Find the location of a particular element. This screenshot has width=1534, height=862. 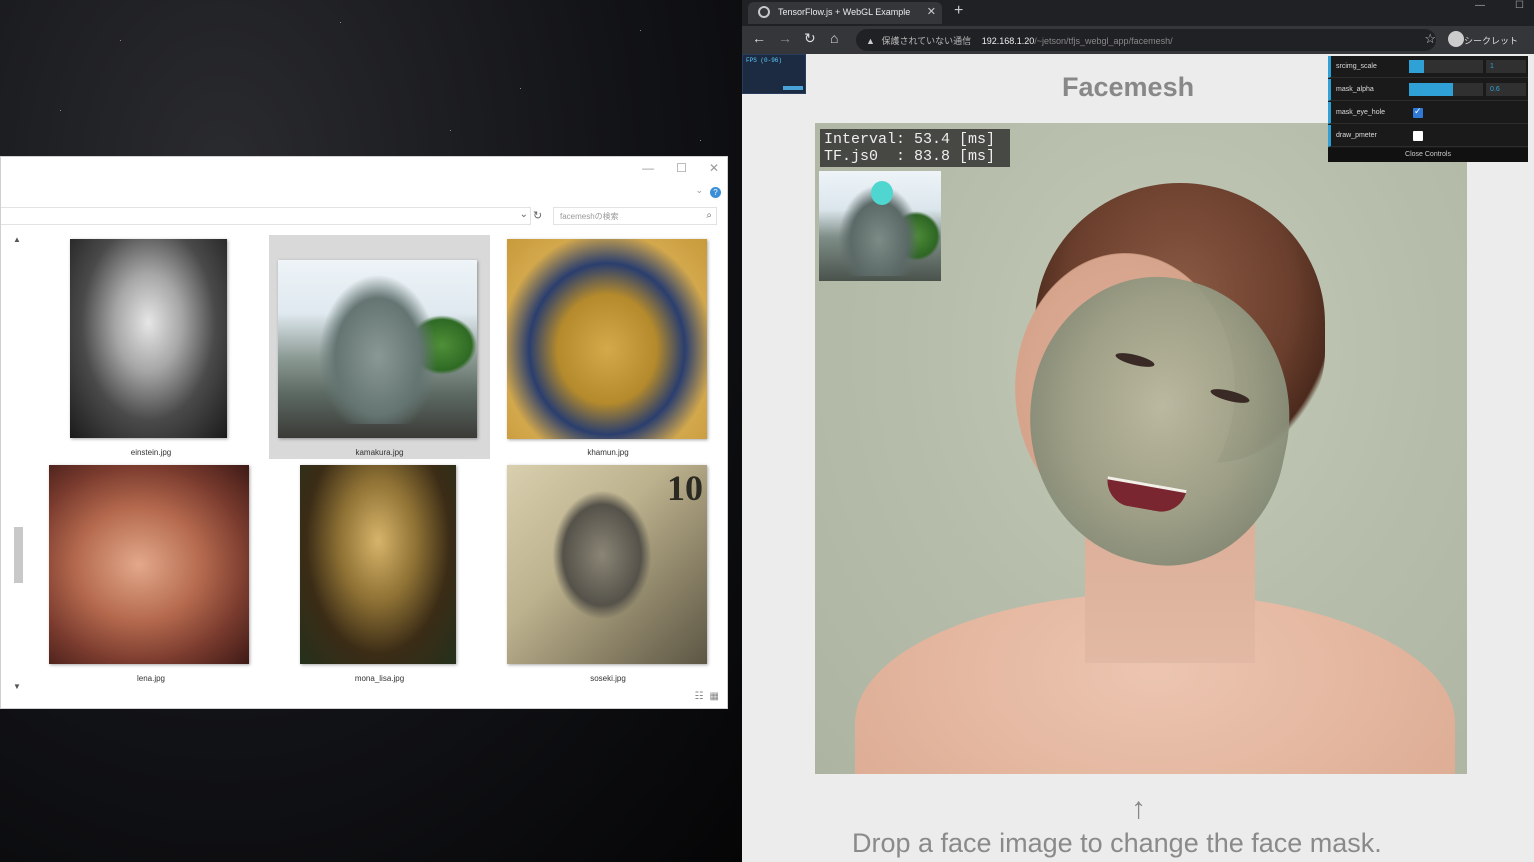

window-controls: — ☐ ✕ is located at coordinates (680, 168).